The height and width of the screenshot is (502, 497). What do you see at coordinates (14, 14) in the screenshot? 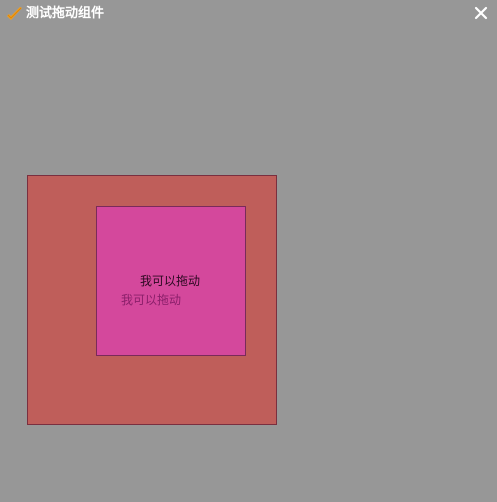
I see `check-mark-icon` at bounding box center [14, 14].